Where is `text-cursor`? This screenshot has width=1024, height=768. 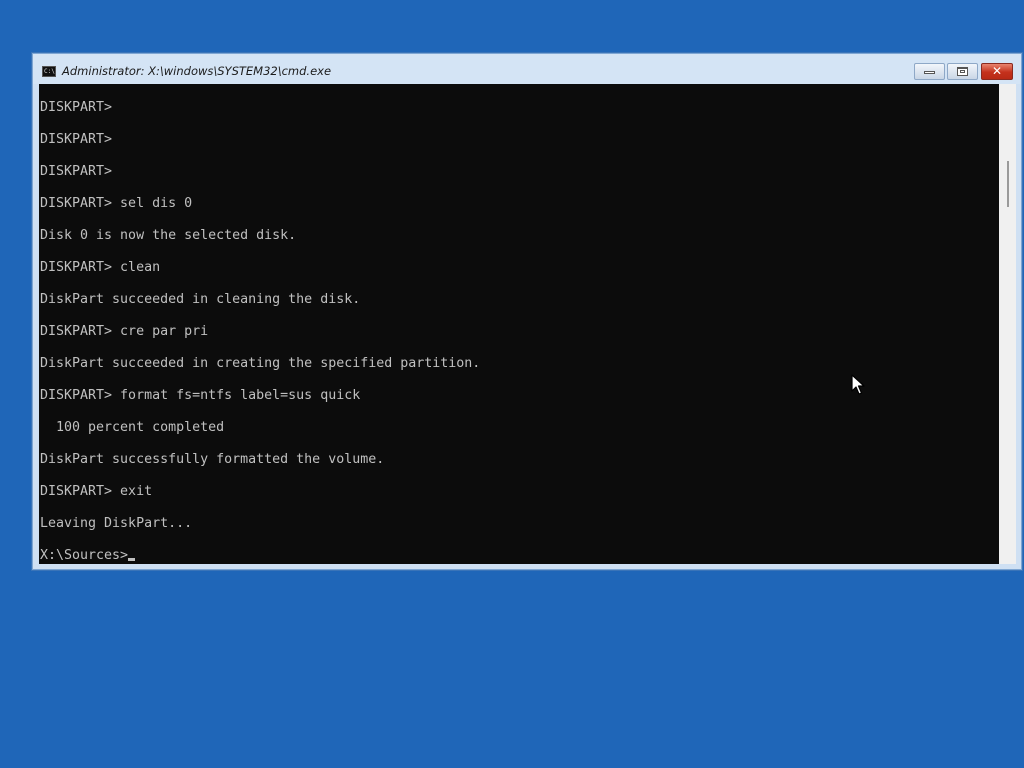 text-cursor is located at coordinates (132, 559).